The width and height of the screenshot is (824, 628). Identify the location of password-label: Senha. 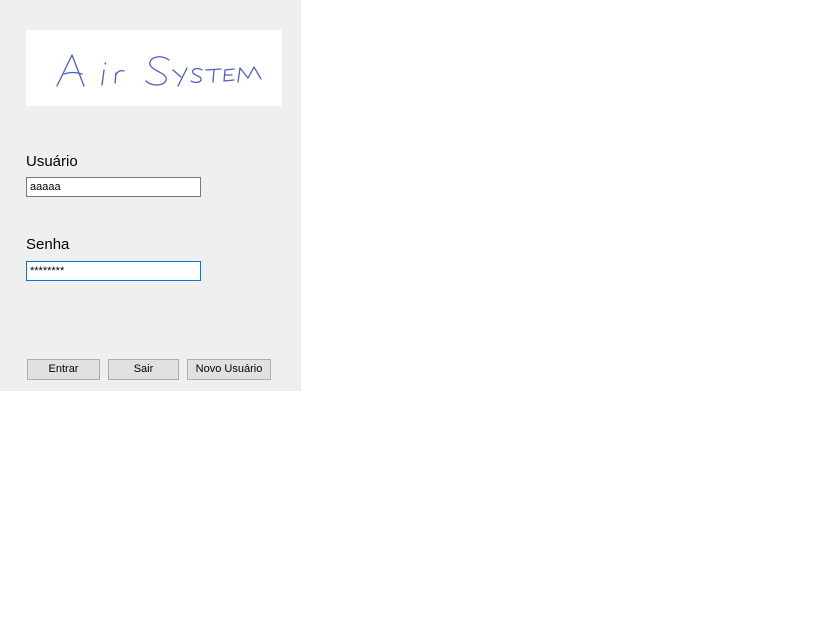
(48, 244).